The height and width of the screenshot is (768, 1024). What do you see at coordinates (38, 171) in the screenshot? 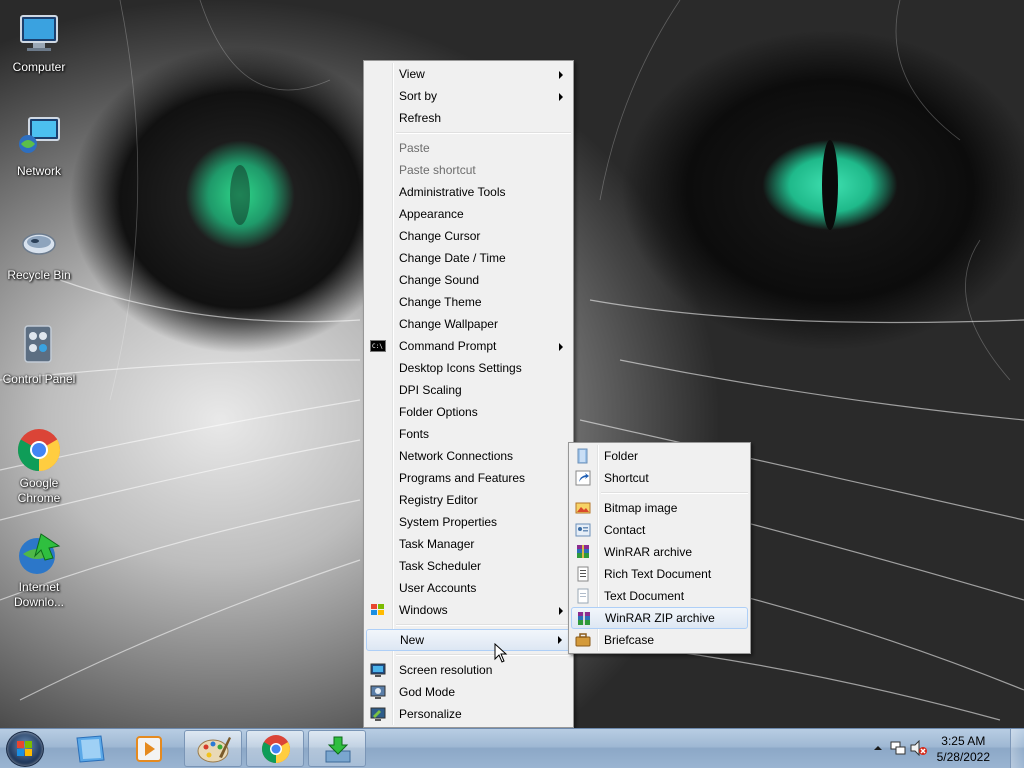
I see `desktop-icon-label: Network` at bounding box center [38, 171].